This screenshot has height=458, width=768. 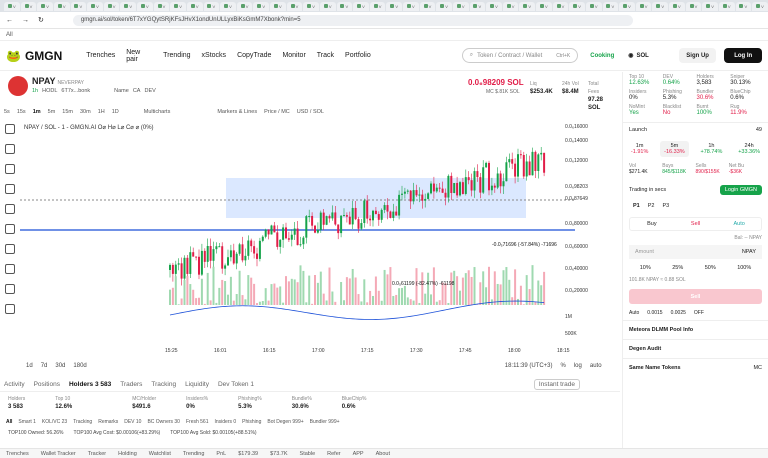 I want to click on tab-liquidity: Liquidity, so click(x=197, y=384).